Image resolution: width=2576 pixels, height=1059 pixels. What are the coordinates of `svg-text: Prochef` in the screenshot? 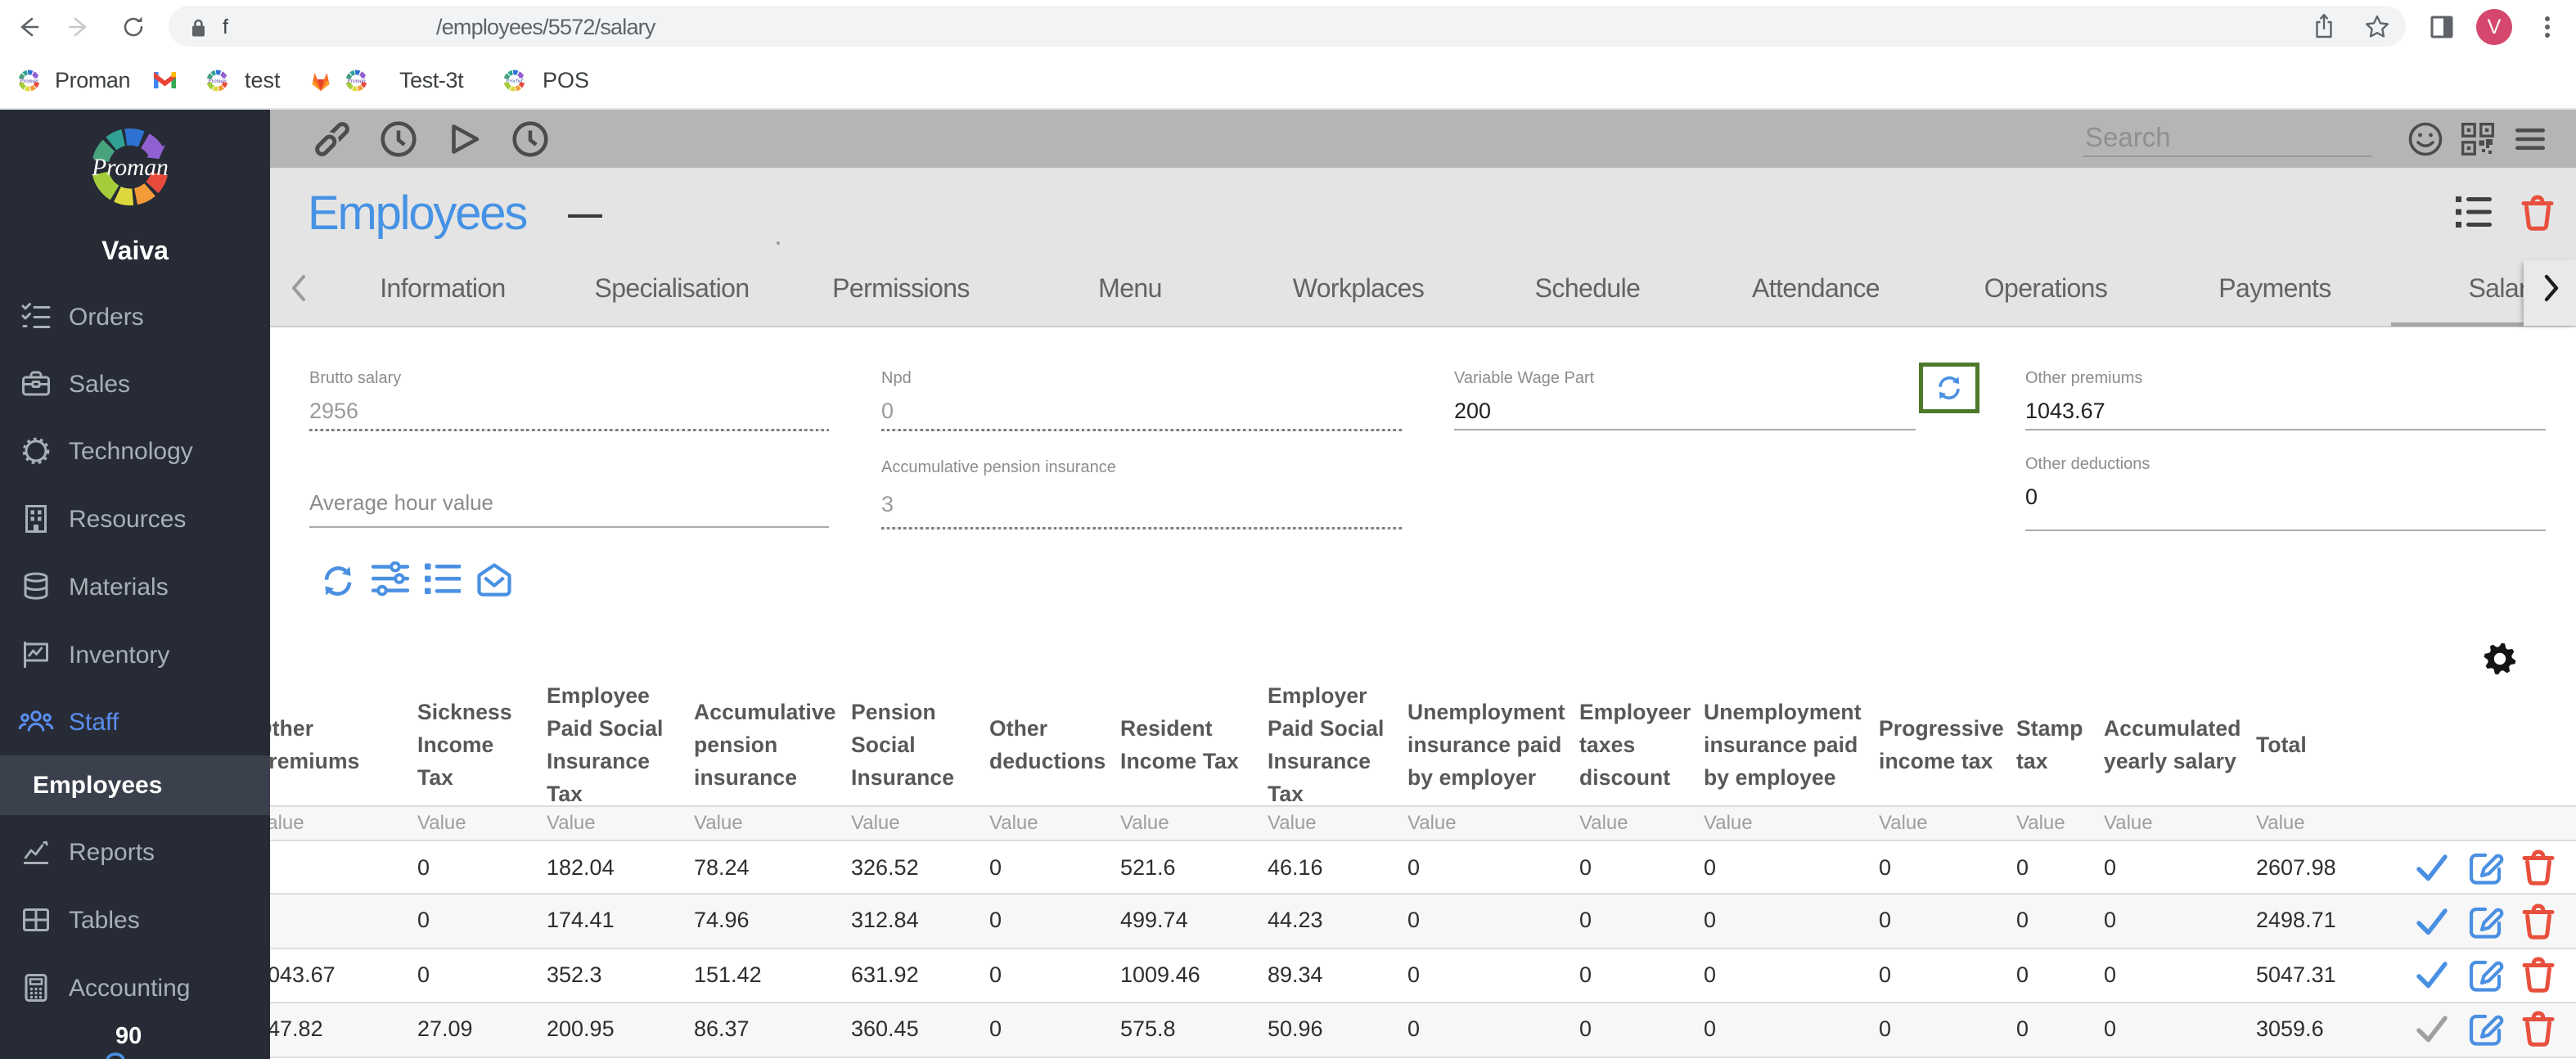 It's located at (514, 82).